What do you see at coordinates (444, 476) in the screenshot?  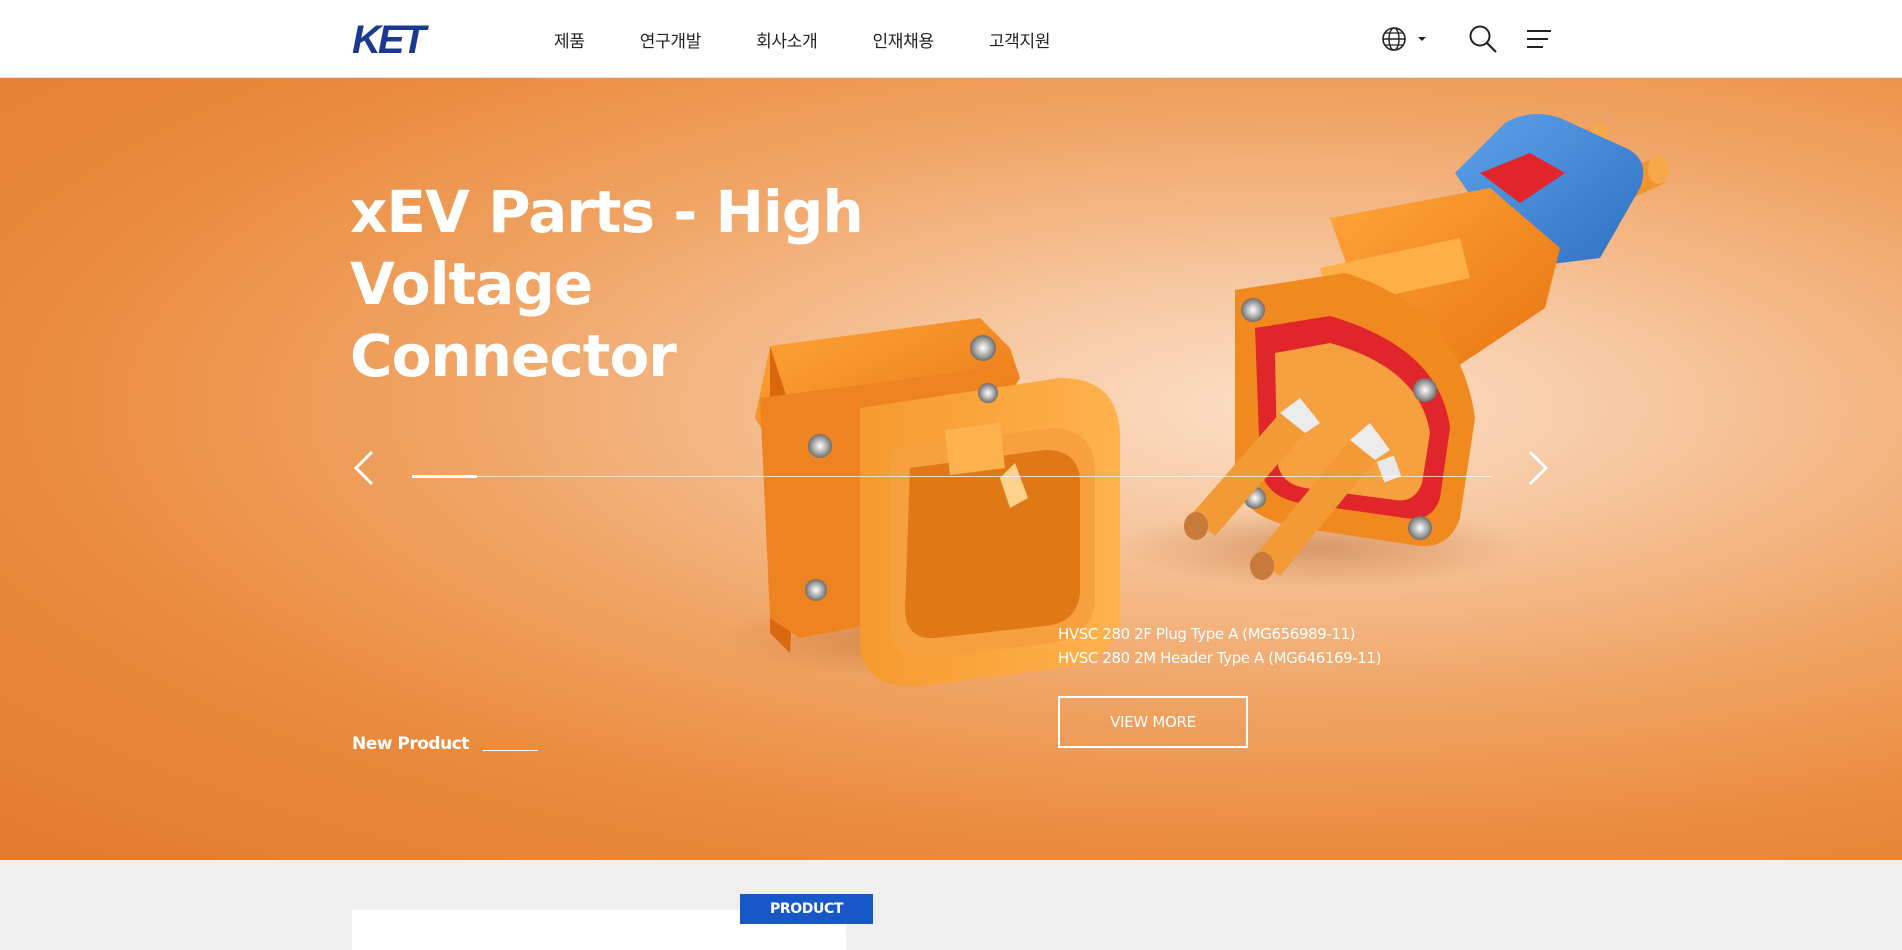 I see `slider-progress-fill` at bounding box center [444, 476].